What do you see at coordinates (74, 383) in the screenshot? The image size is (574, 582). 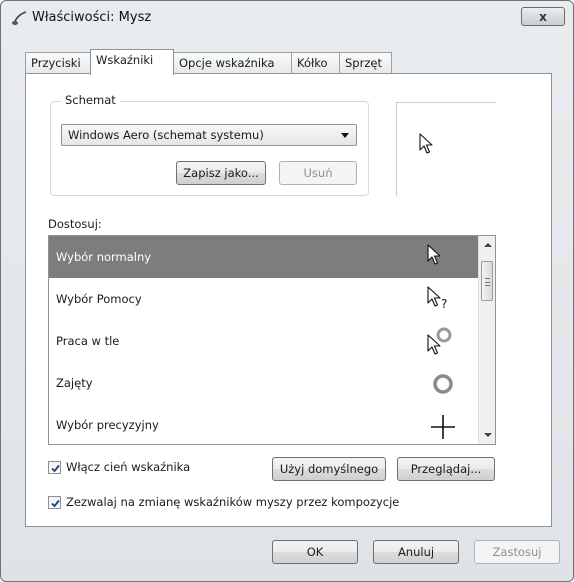 I see `list-item-label: Zajęty` at bounding box center [74, 383].